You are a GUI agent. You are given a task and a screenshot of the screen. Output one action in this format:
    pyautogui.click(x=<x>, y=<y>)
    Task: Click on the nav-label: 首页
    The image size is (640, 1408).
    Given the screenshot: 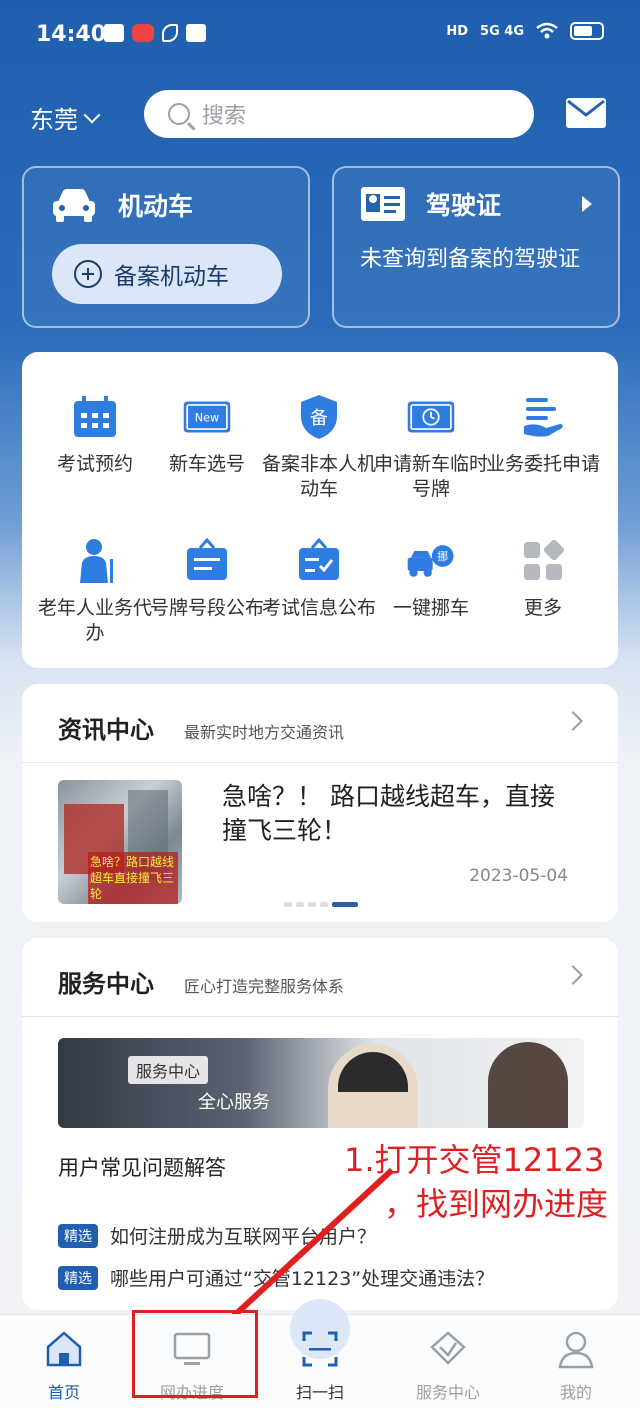 What is the action you would take?
    pyautogui.click(x=63, y=1392)
    